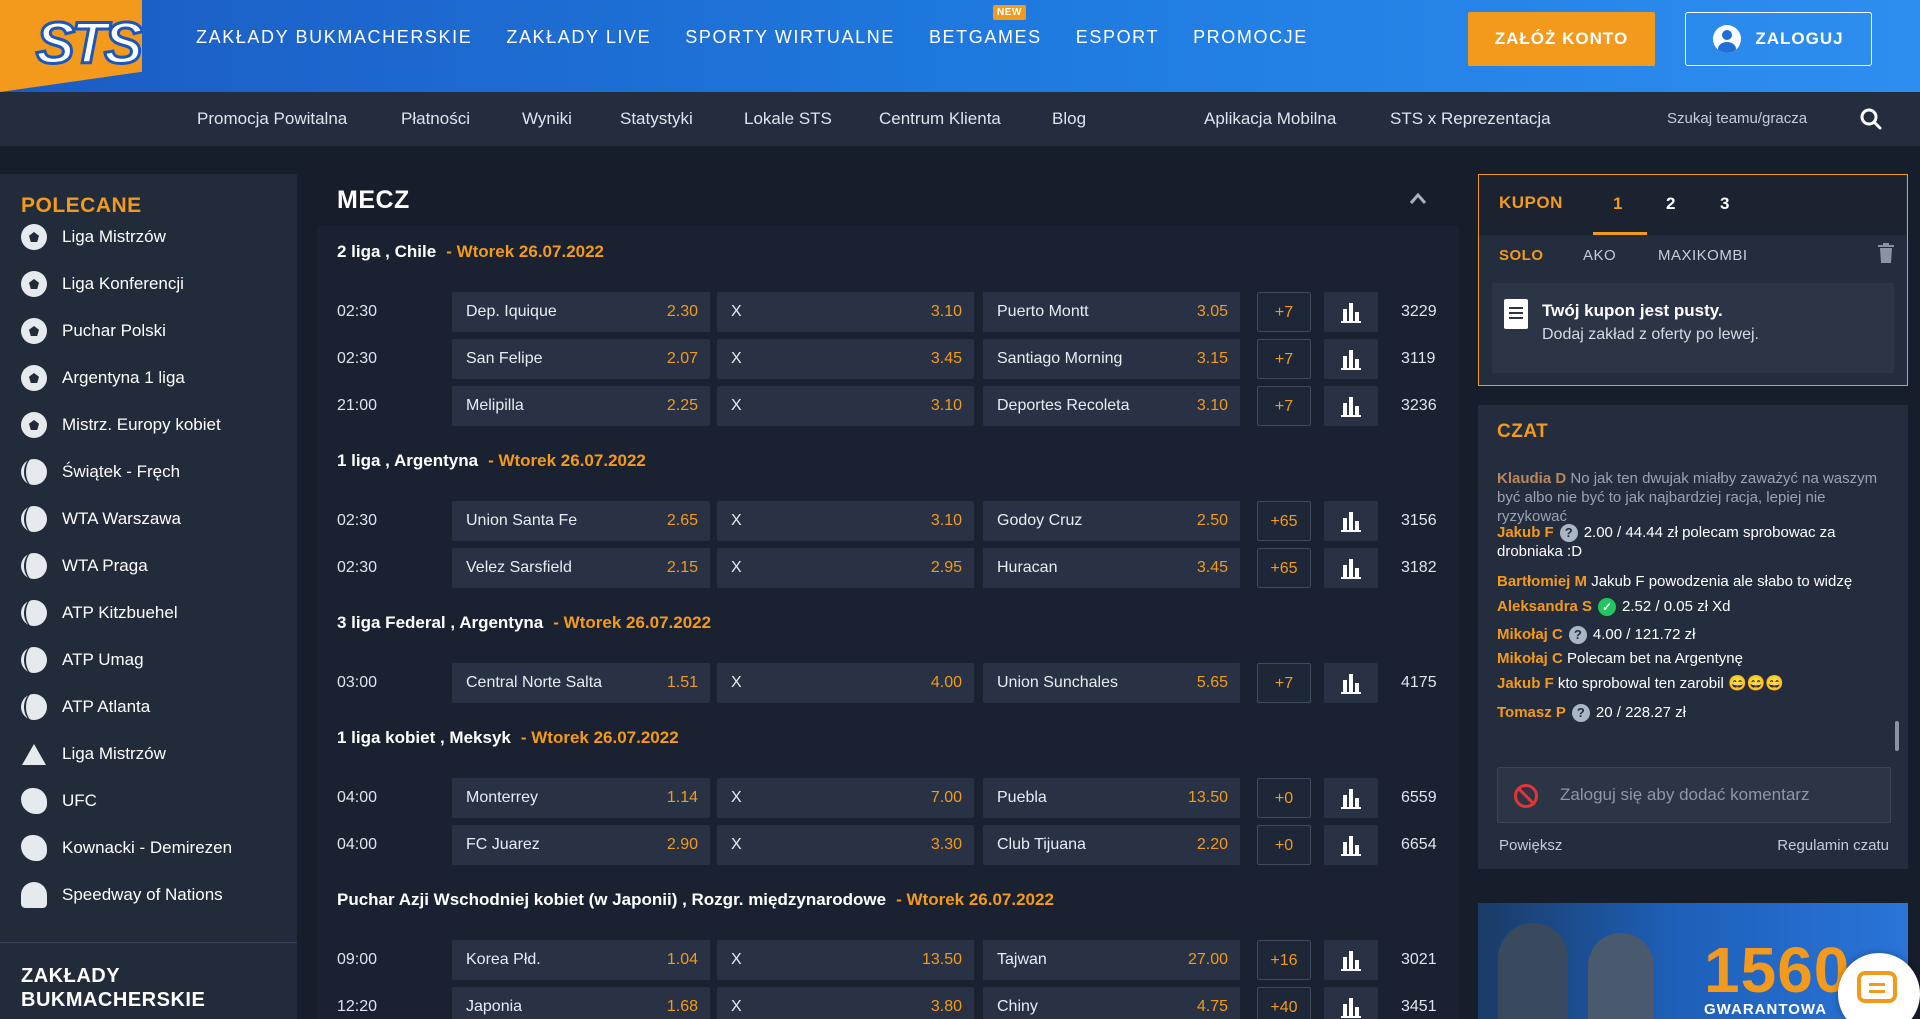 The height and width of the screenshot is (1019, 1920). Describe the element at coordinates (845, 798) in the screenshot. I see `odd-button-draw: X 7.00` at that location.